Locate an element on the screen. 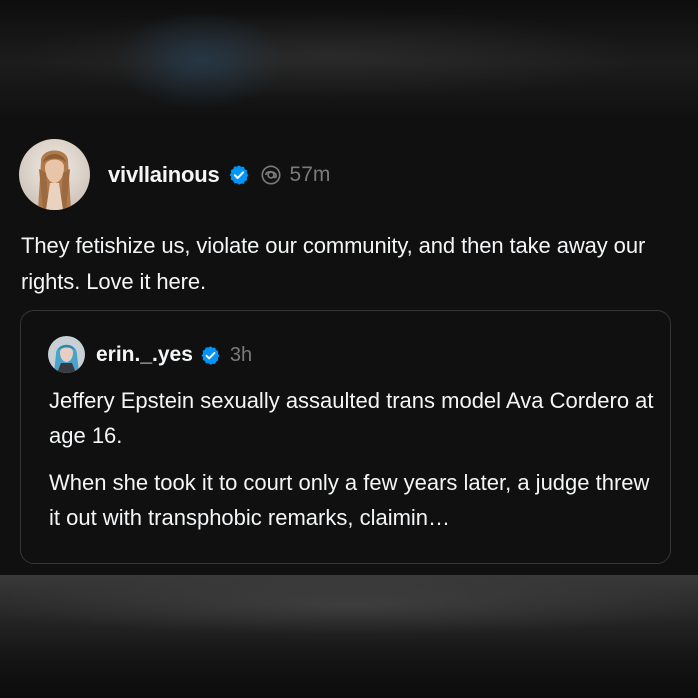 The image size is (698, 698). post-header: vivllainous 57m is located at coordinates (219, 175).